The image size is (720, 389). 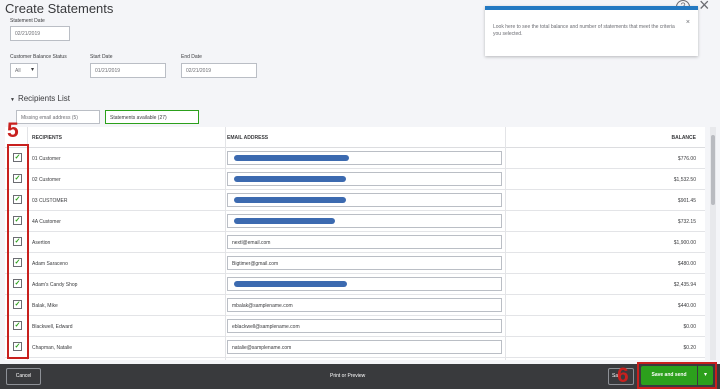 What do you see at coordinates (684, 180) in the screenshot?
I see `balance-value: $1,532.50` at bounding box center [684, 180].